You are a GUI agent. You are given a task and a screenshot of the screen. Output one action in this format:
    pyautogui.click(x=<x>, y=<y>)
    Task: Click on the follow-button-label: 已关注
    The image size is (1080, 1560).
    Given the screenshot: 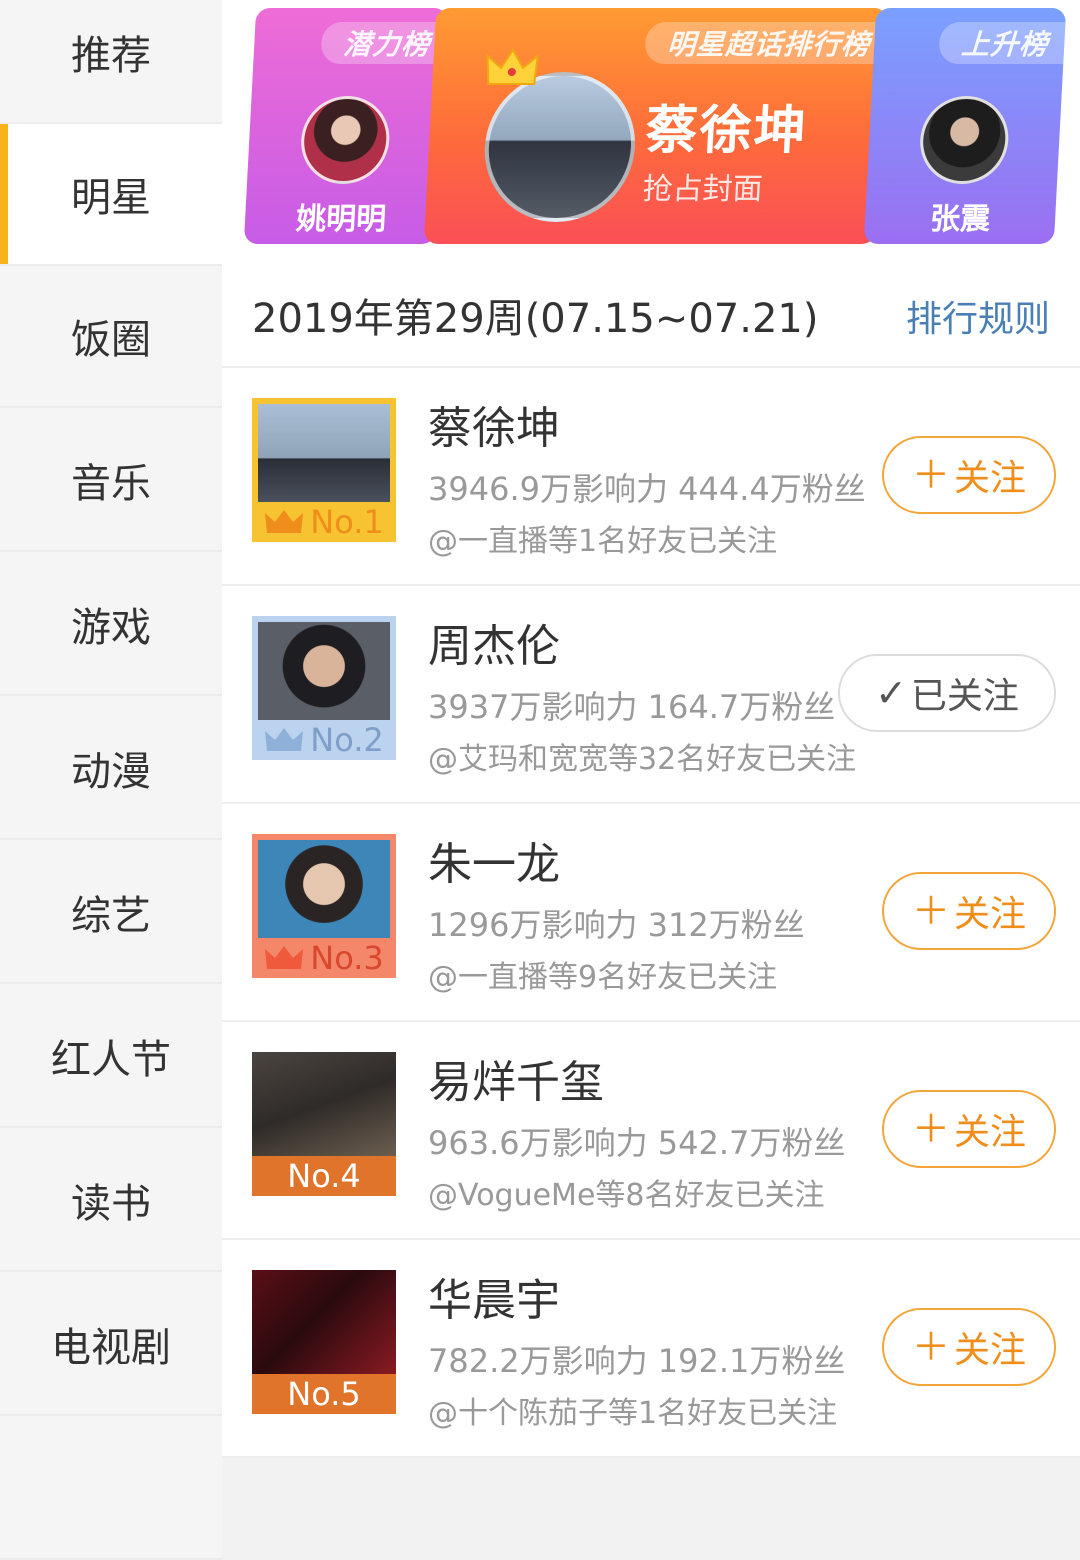 What is the action you would take?
    pyautogui.click(x=964, y=696)
    